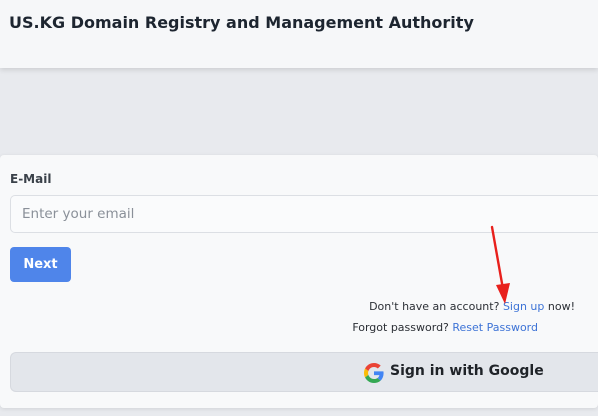 Image resolution: width=598 pixels, height=416 pixels. Describe the element at coordinates (561, 306) in the screenshot. I see `signup-suffix: now!` at that location.